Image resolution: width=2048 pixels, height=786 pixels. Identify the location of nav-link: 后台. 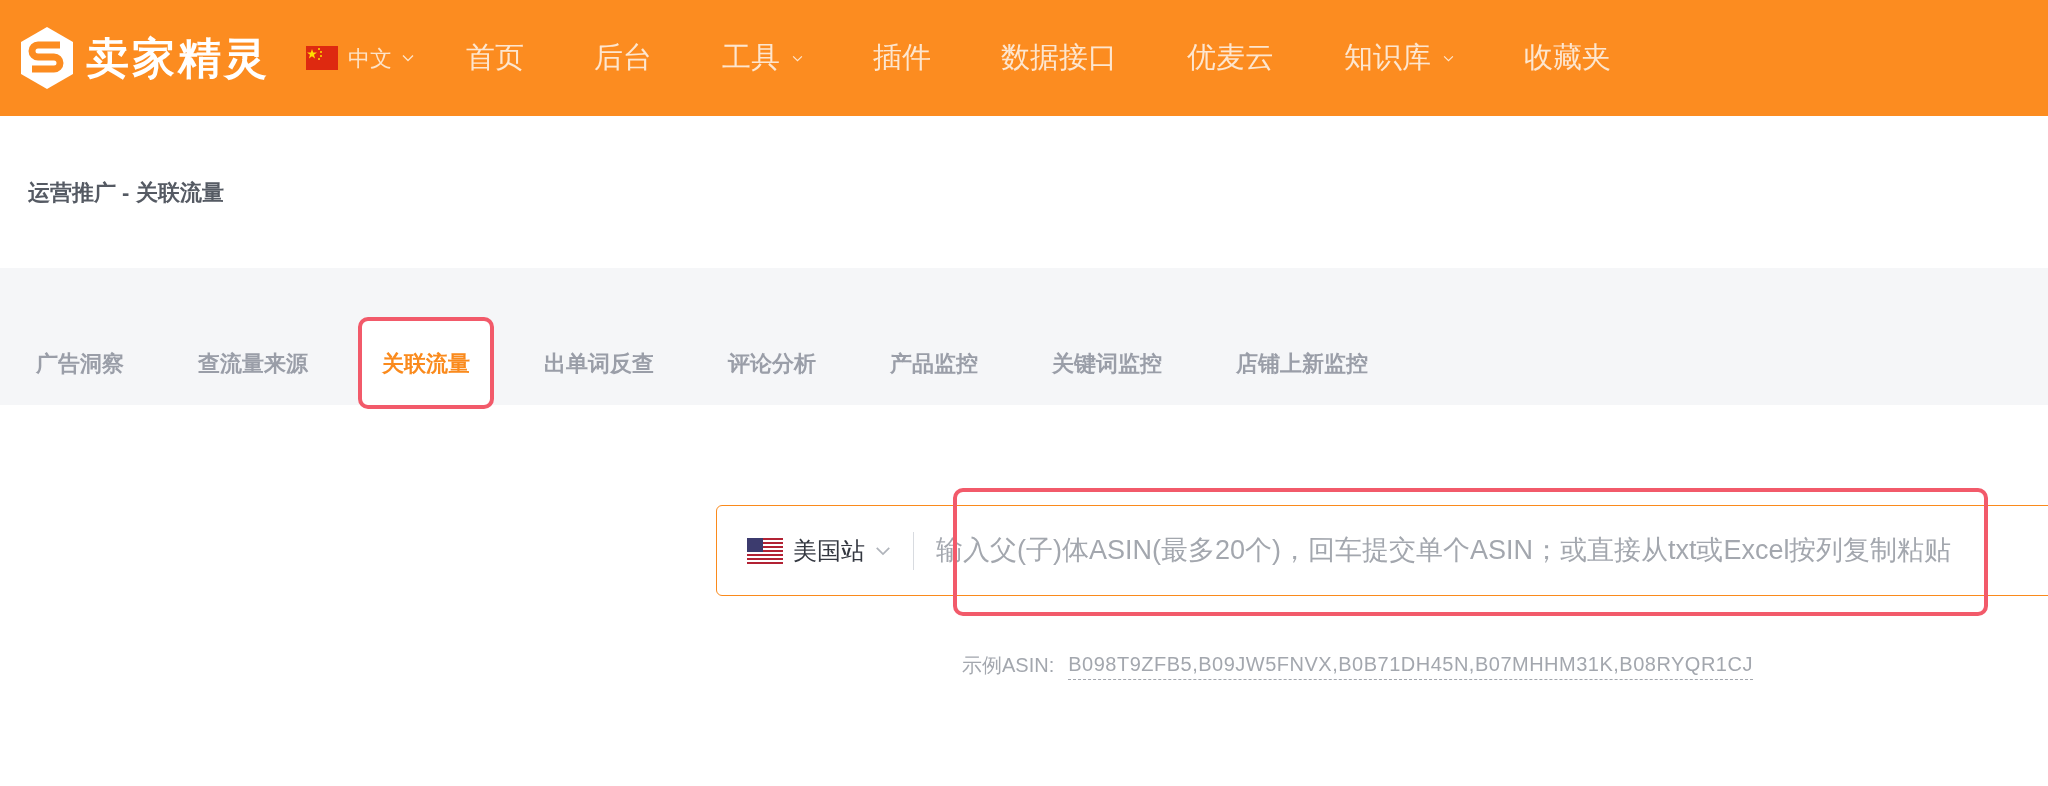
(623, 58).